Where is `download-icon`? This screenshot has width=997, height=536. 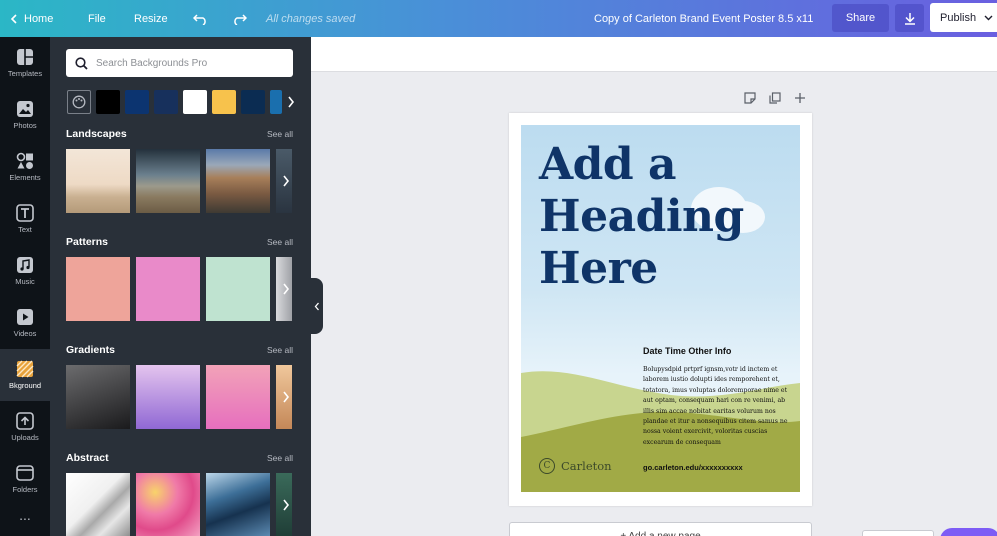 download-icon is located at coordinates (909, 18).